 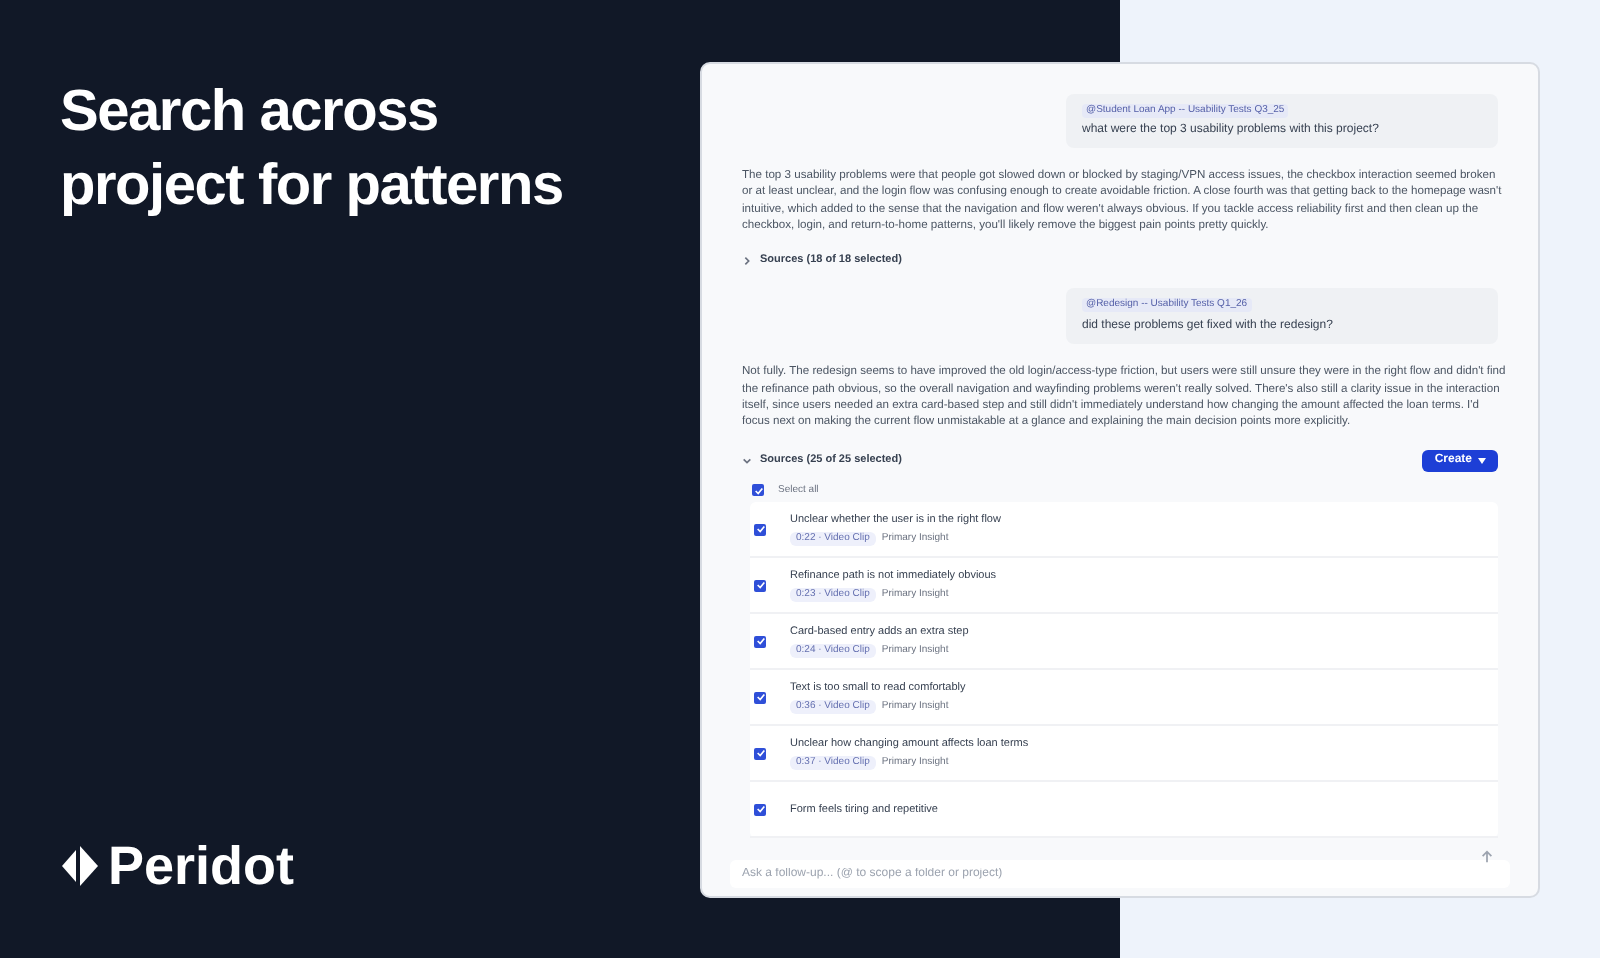 What do you see at coordinates (201, 866) in the screenshot?
I see `brand-name: Peridot` at bounding box center [201, 866].